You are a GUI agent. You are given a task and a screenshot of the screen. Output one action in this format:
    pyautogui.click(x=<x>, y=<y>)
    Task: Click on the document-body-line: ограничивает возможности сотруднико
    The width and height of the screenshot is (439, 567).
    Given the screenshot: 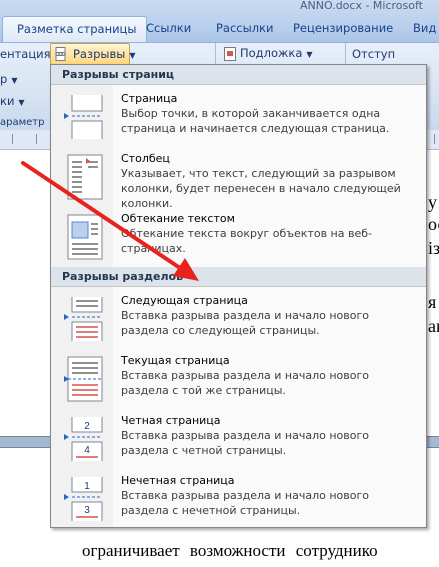 What is the action you would take?
    pyautogui.click(x=230, y=550)
    